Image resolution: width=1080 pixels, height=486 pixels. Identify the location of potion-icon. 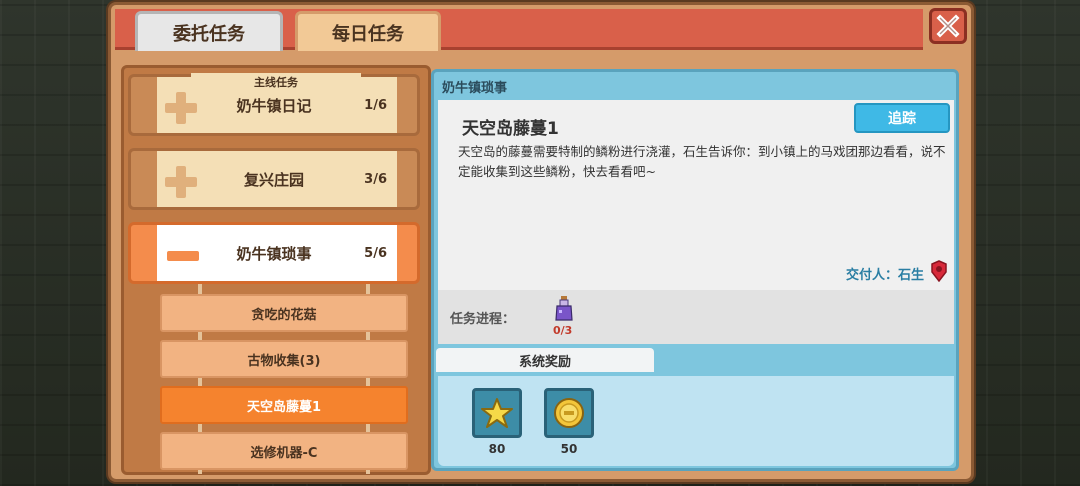
(564, 308).